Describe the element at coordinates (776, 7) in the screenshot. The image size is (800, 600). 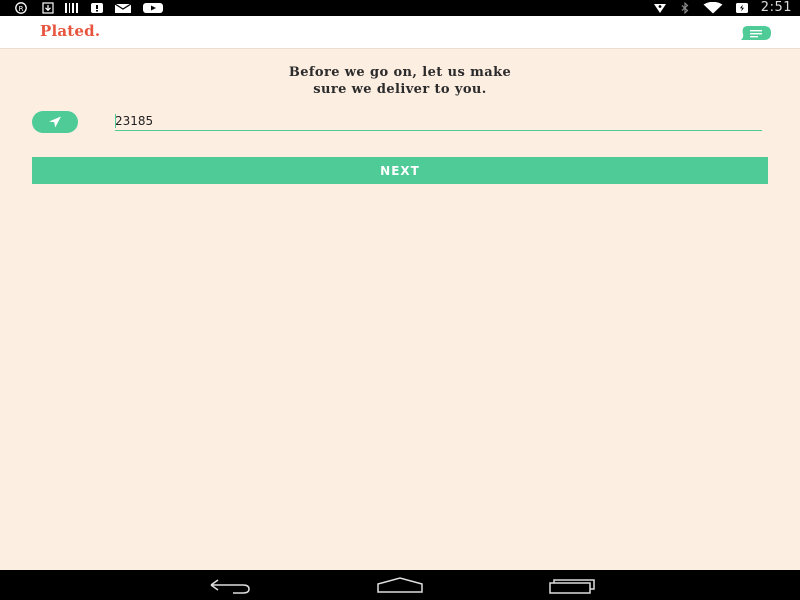
I see `status-time: 2:51` at that location.